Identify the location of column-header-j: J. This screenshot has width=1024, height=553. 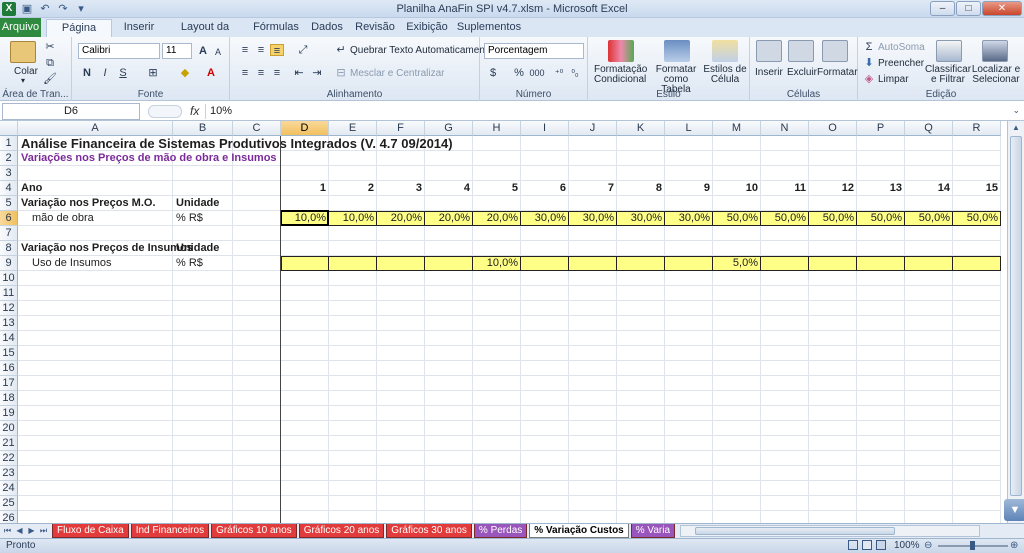
(593, 128).